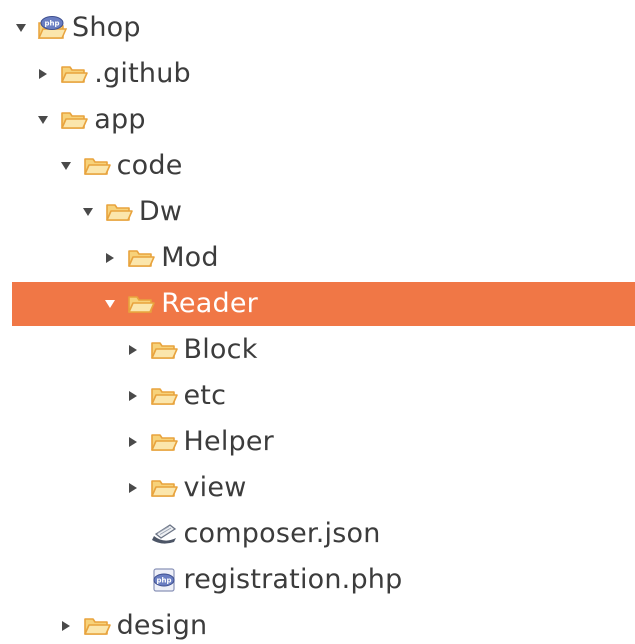  I want to click on php-project-icon: php, so click(52, 28).